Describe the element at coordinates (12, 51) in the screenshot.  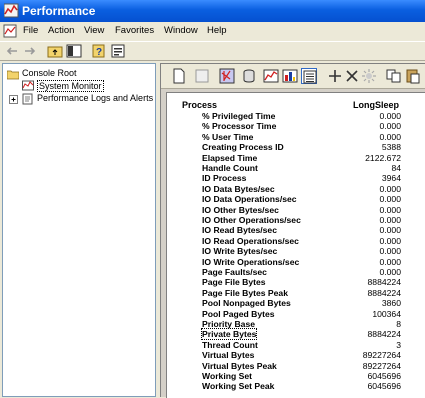
I see `back-icon` at that location.